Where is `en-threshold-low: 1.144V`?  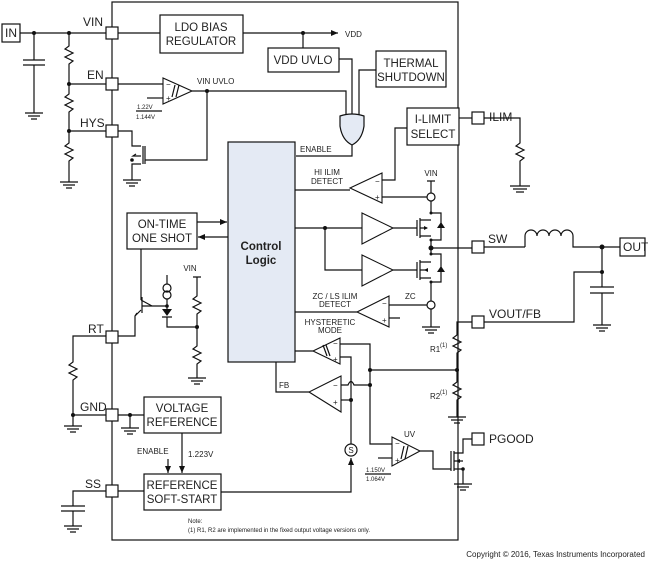
en-threshold-low: 1.144V is located at coordinates (145, 118).